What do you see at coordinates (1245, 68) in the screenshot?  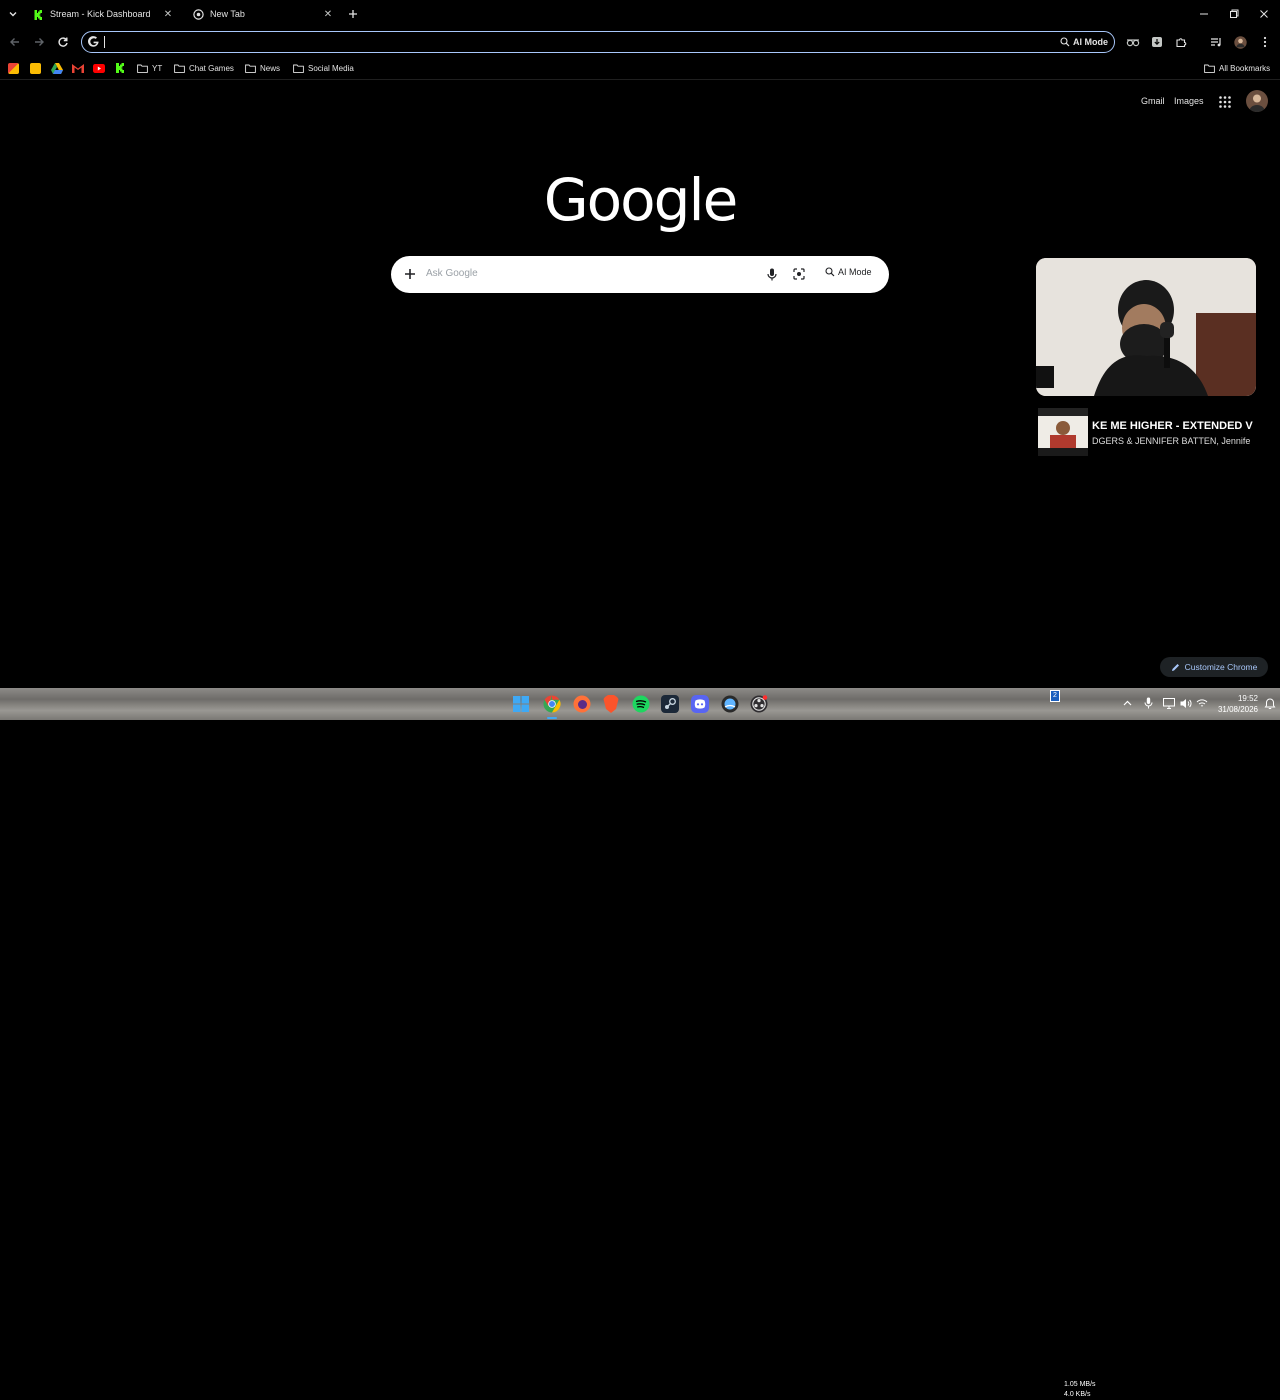 I see `all-bookmarks-label: All Bookmarks` at bounding box center [1245, 68].